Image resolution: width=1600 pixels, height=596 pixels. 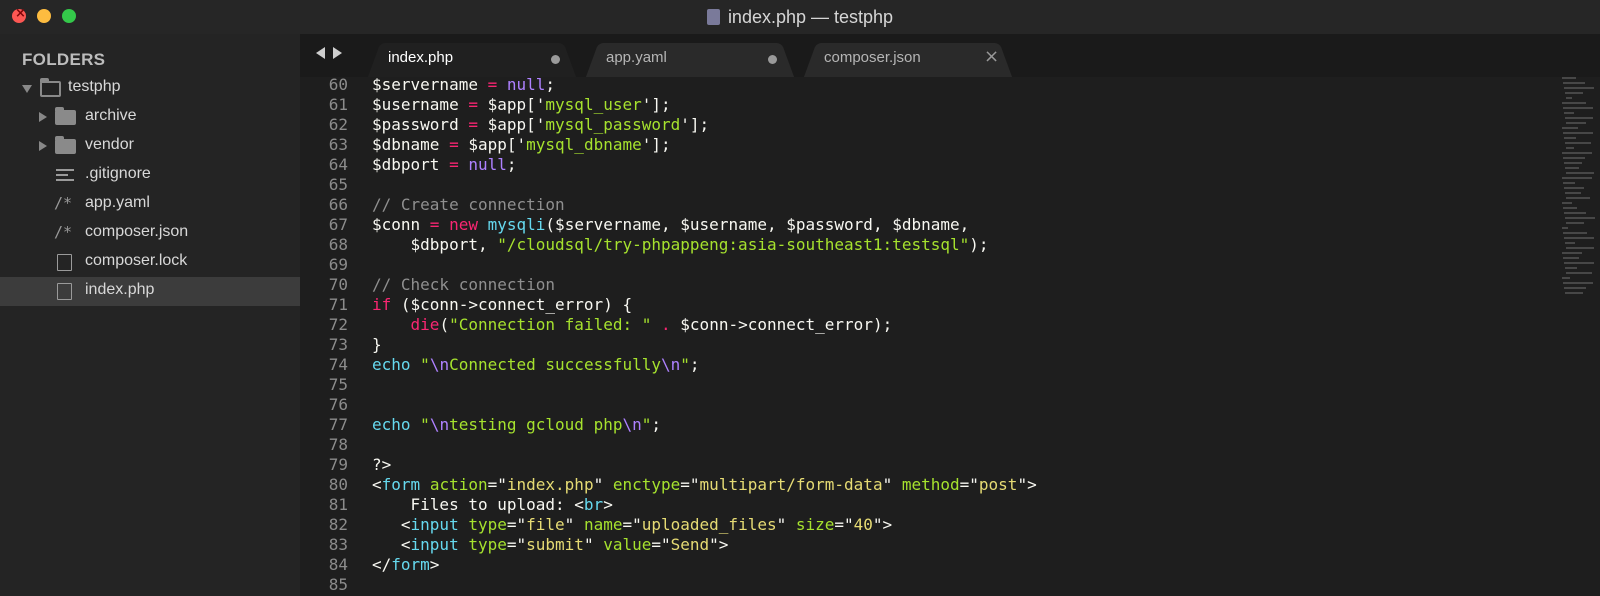 I want to click on code-line: 78, so click(x=920, y=445).